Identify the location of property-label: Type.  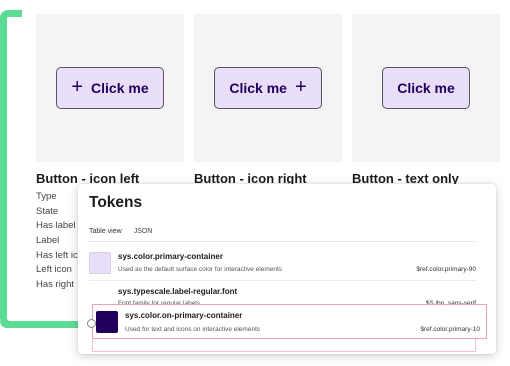
(46, 196).